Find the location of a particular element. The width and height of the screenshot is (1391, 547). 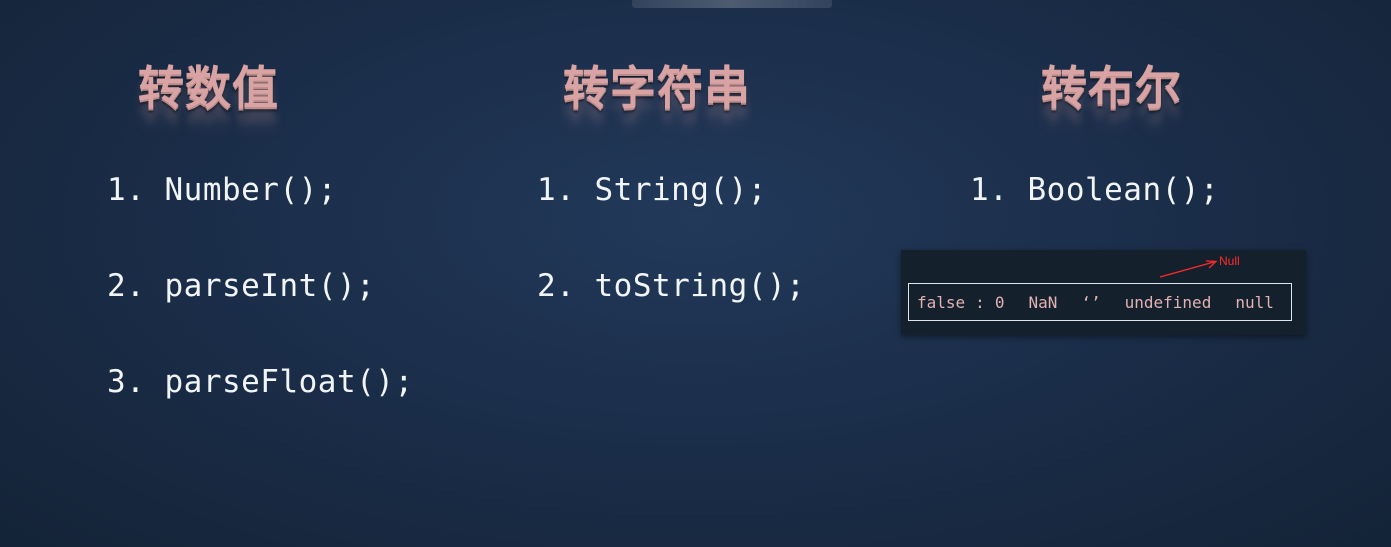

falsy-empty-string: ‘’ is located at coordinates (1091, 302).